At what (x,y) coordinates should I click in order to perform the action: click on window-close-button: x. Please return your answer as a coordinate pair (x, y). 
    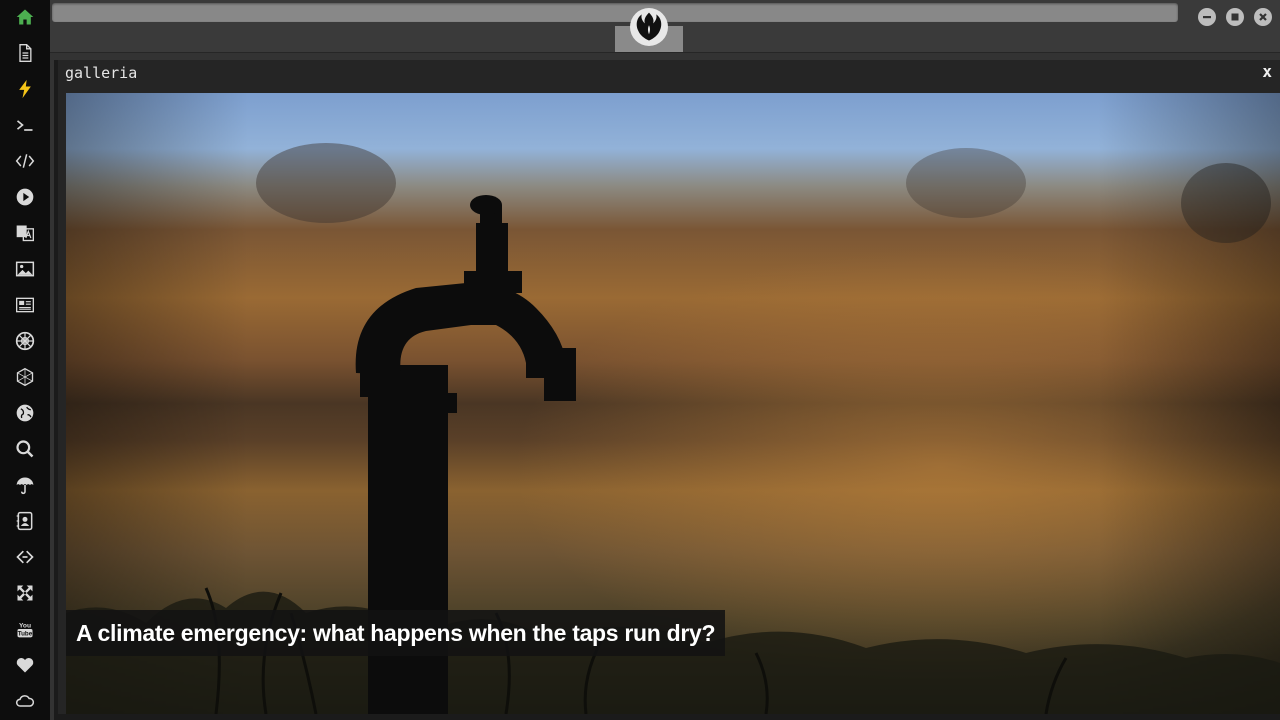
    Looking at the image, I should click on (1267, 71).